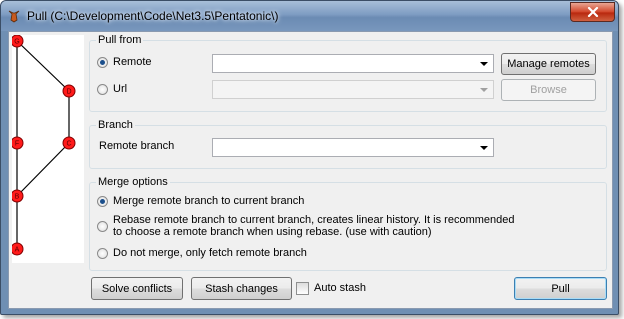  I want to click on pull-button: Pull, so click(560, 288).